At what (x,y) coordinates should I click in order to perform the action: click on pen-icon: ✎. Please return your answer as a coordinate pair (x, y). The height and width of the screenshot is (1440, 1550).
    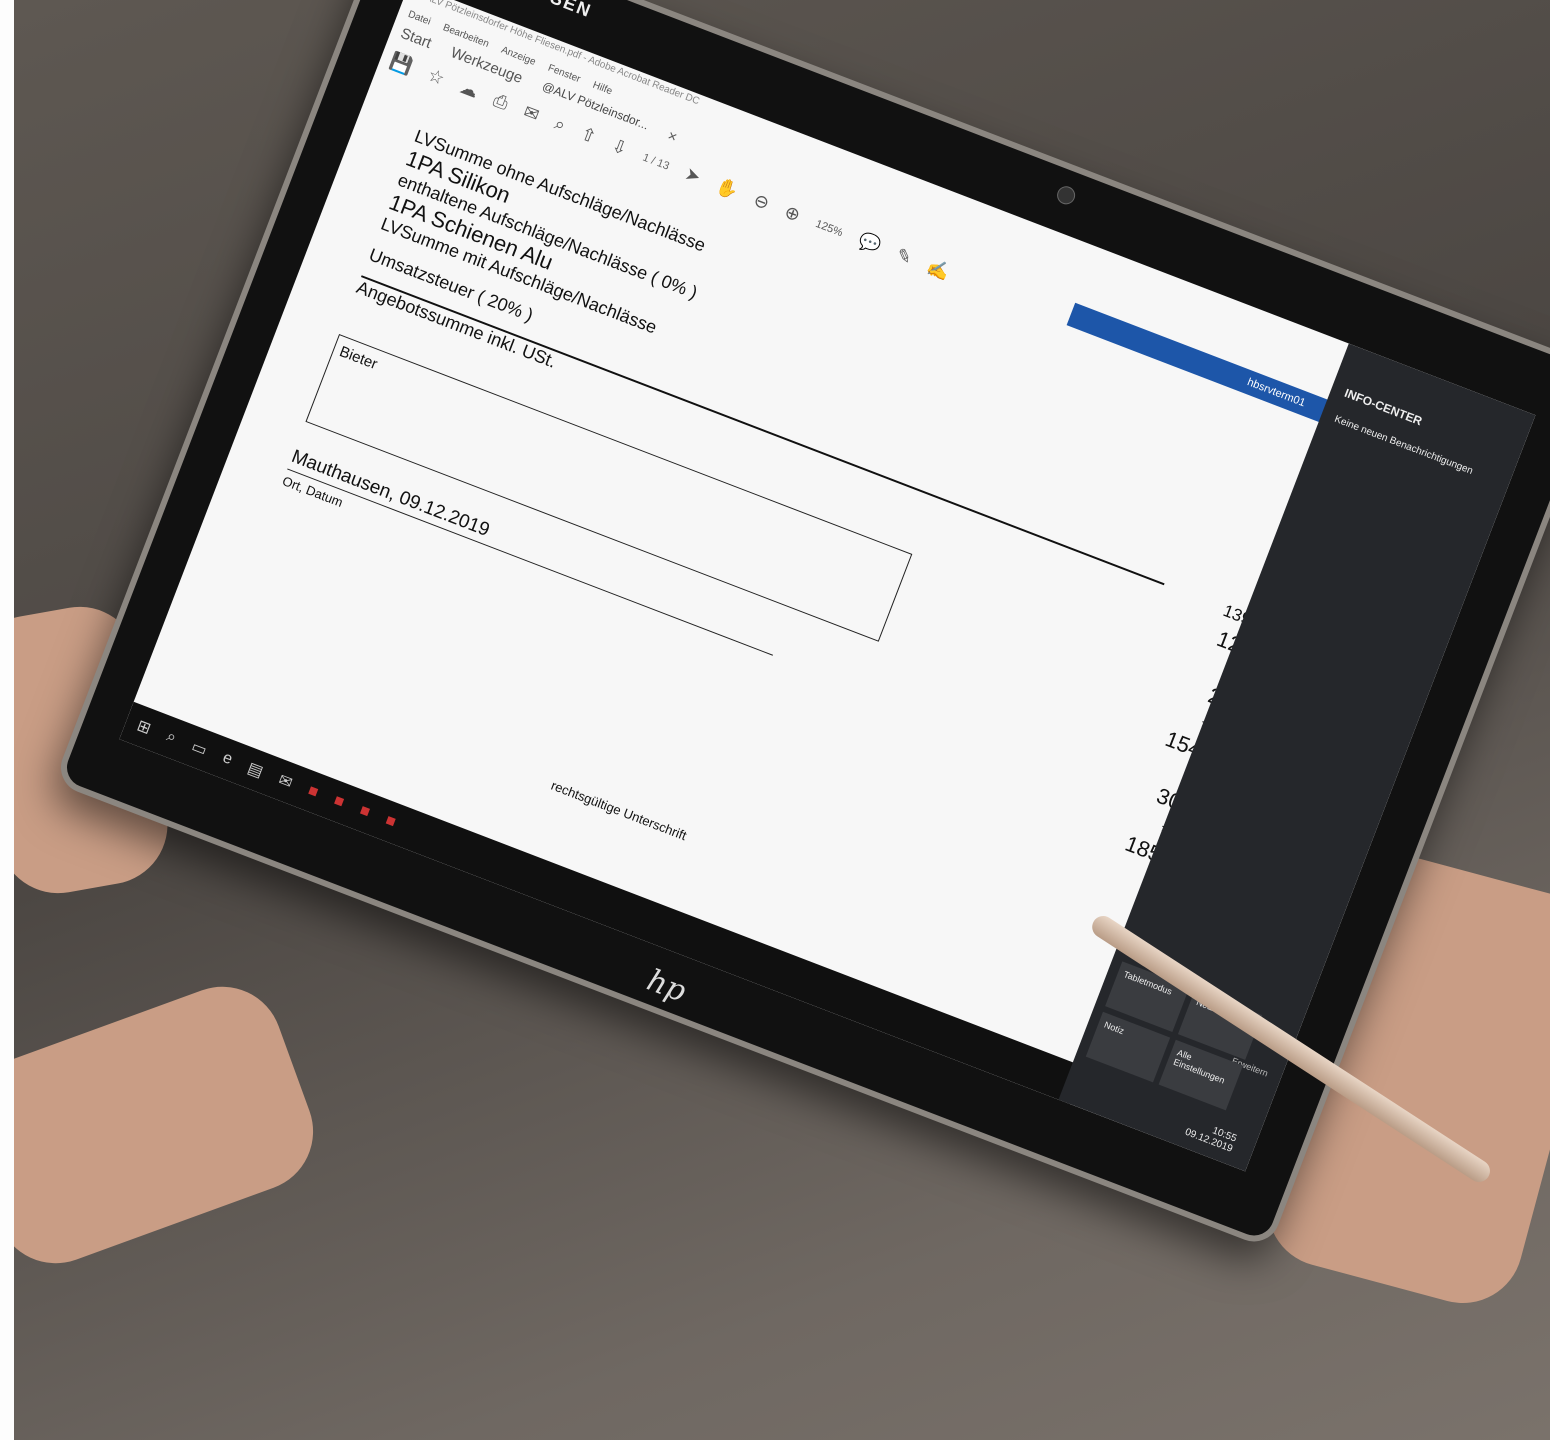
    Looking at the image, I should click on (904, 256).